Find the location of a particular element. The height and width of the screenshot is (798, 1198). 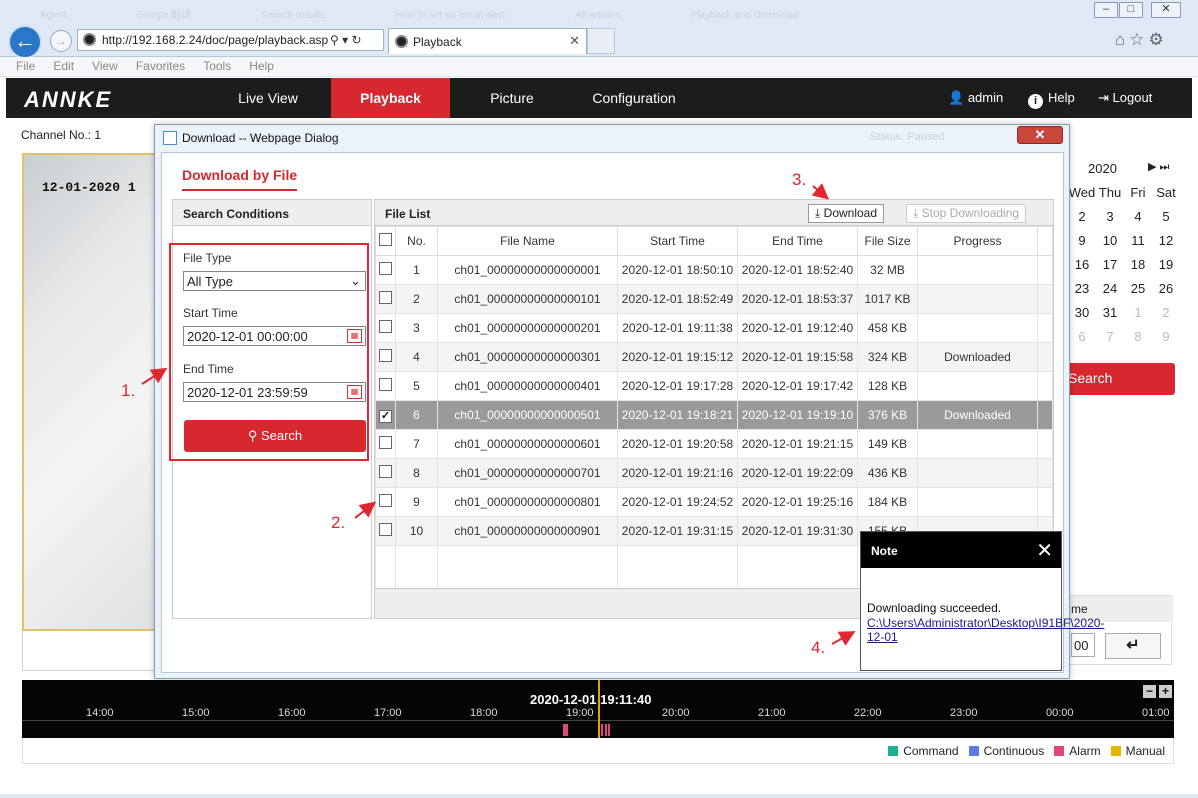

calendar-day: 17 is located at coordinates (1110, 264).